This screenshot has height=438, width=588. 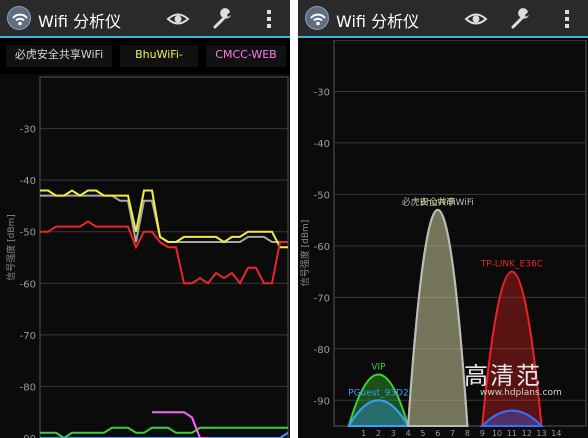 What do you see at coordinates (378, 368) in the screenshot?
I see `network-label: VIP` at bounding box center [378, 368].